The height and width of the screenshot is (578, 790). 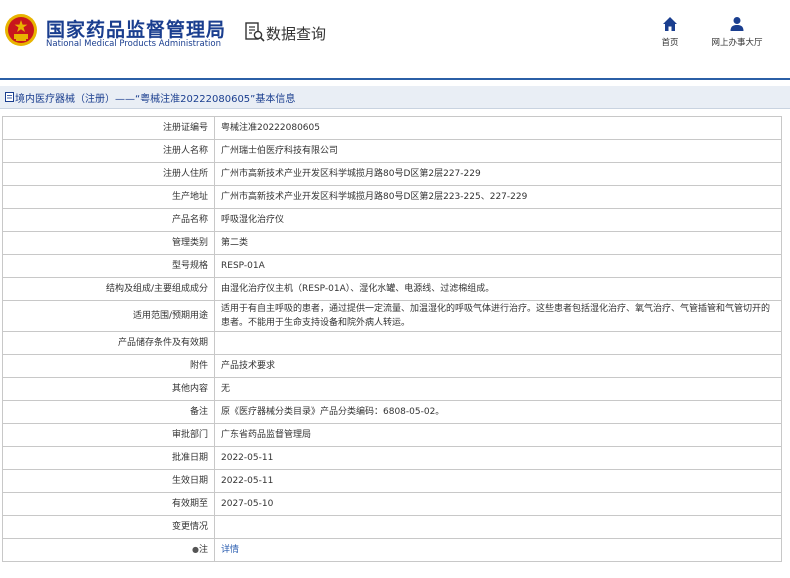 I want to click on nav-service-label: 网上办事大厅, so click(x=737, y=43).